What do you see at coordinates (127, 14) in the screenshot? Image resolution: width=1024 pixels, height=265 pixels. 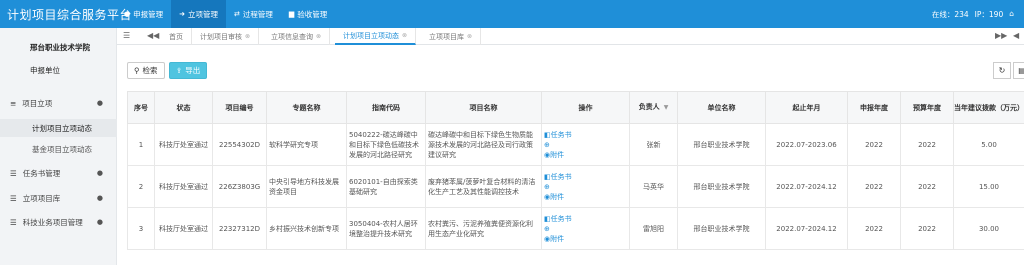 I see `circle-icon: ●` at bounding box center [127, 14].